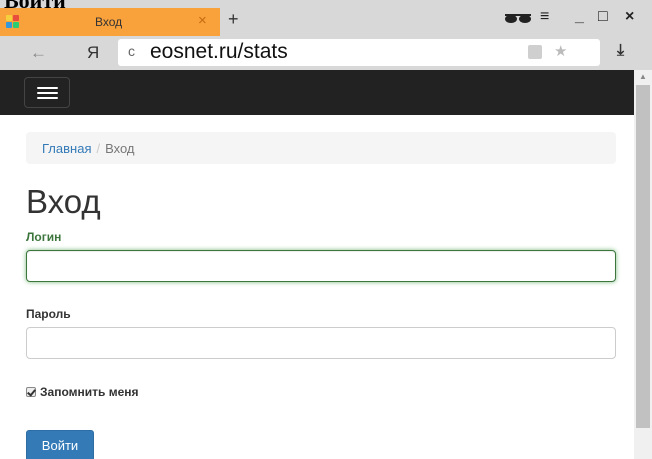 The image size is (652, 459). Describe the element at coordinates (63, 201) in the screenshot. I see `page-title: Вход` at that location.